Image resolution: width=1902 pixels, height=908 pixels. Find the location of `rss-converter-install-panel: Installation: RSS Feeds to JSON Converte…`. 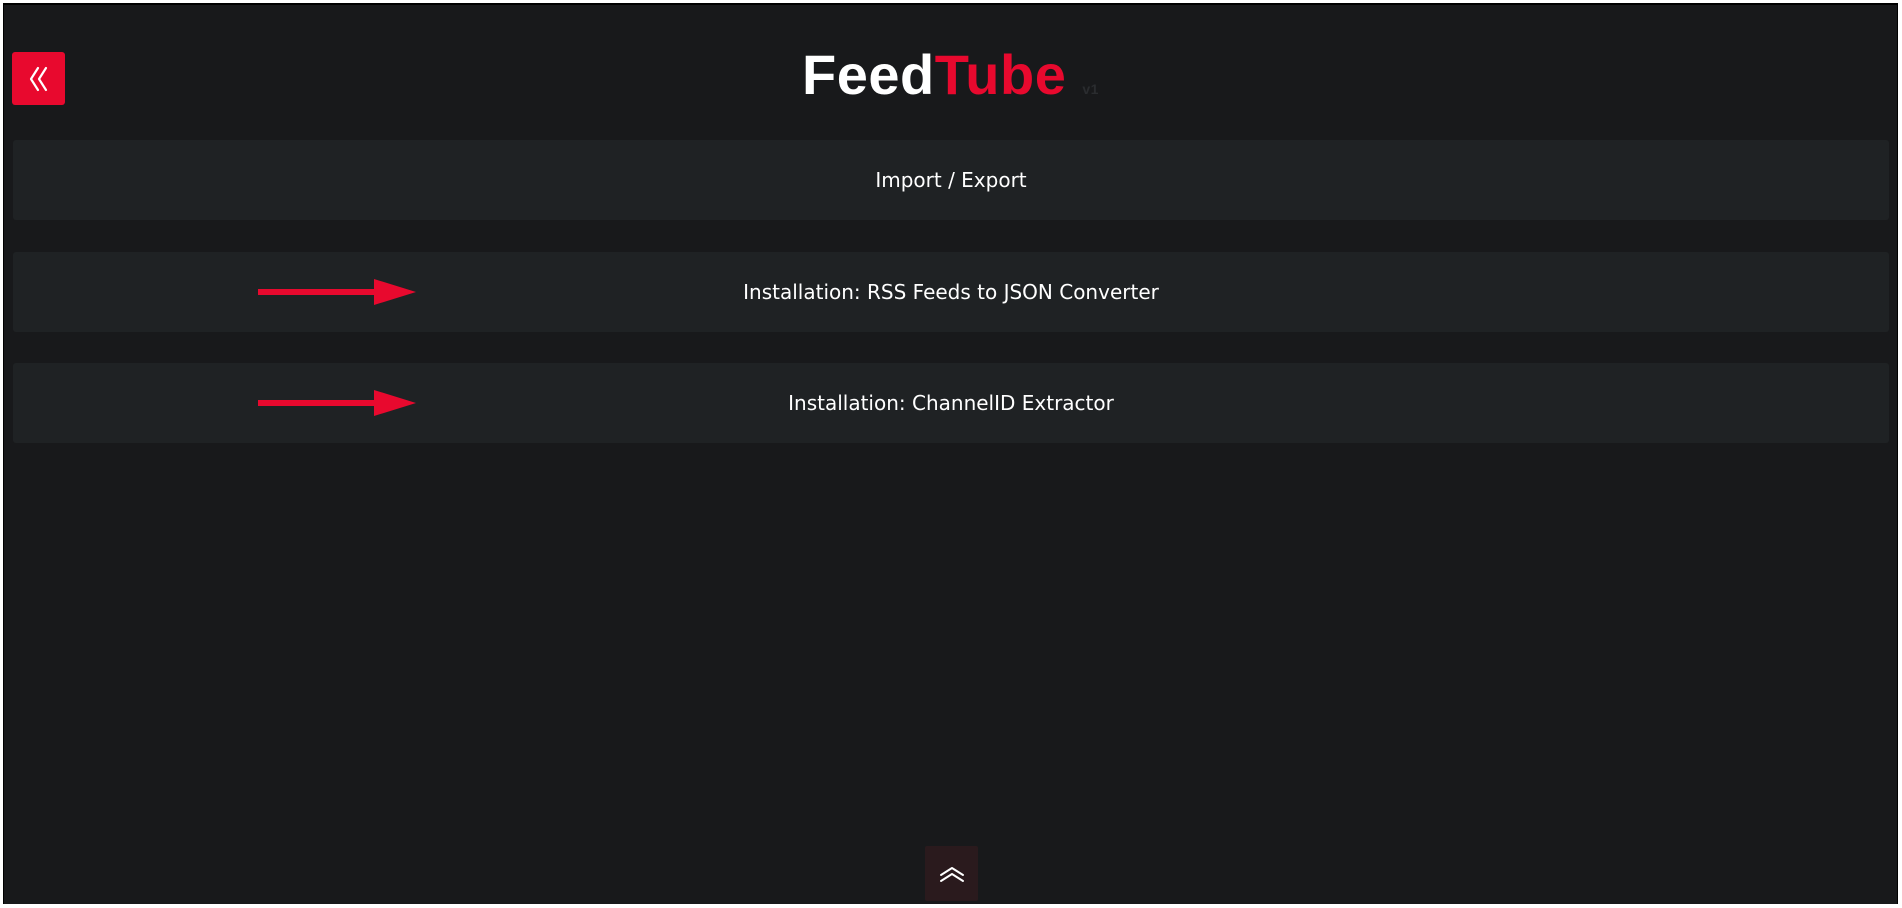

rss-converter-install-panel: Installation: RSS Feeds to JSON Converte… is located at coordinates (951, 292).